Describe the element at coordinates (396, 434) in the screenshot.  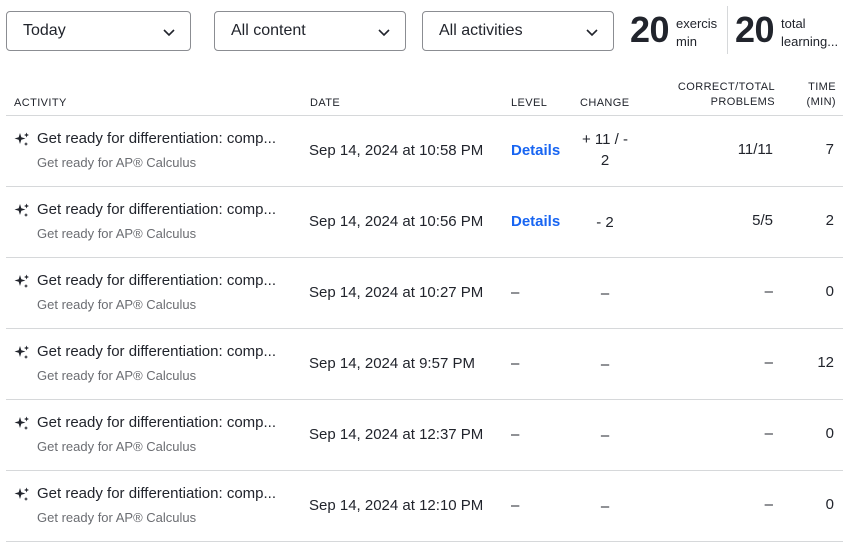
I see `activity-date: Sep 14, 2024 at 12:37 PM` at that location.